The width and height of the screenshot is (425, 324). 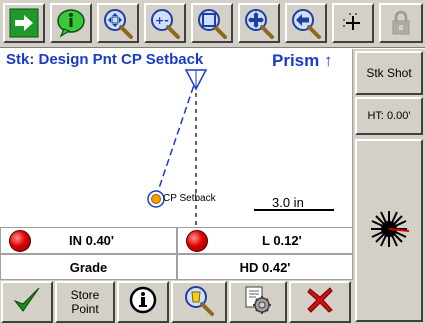 I want to click on store-point-label-line1: Store, so click(x=85, y=295).